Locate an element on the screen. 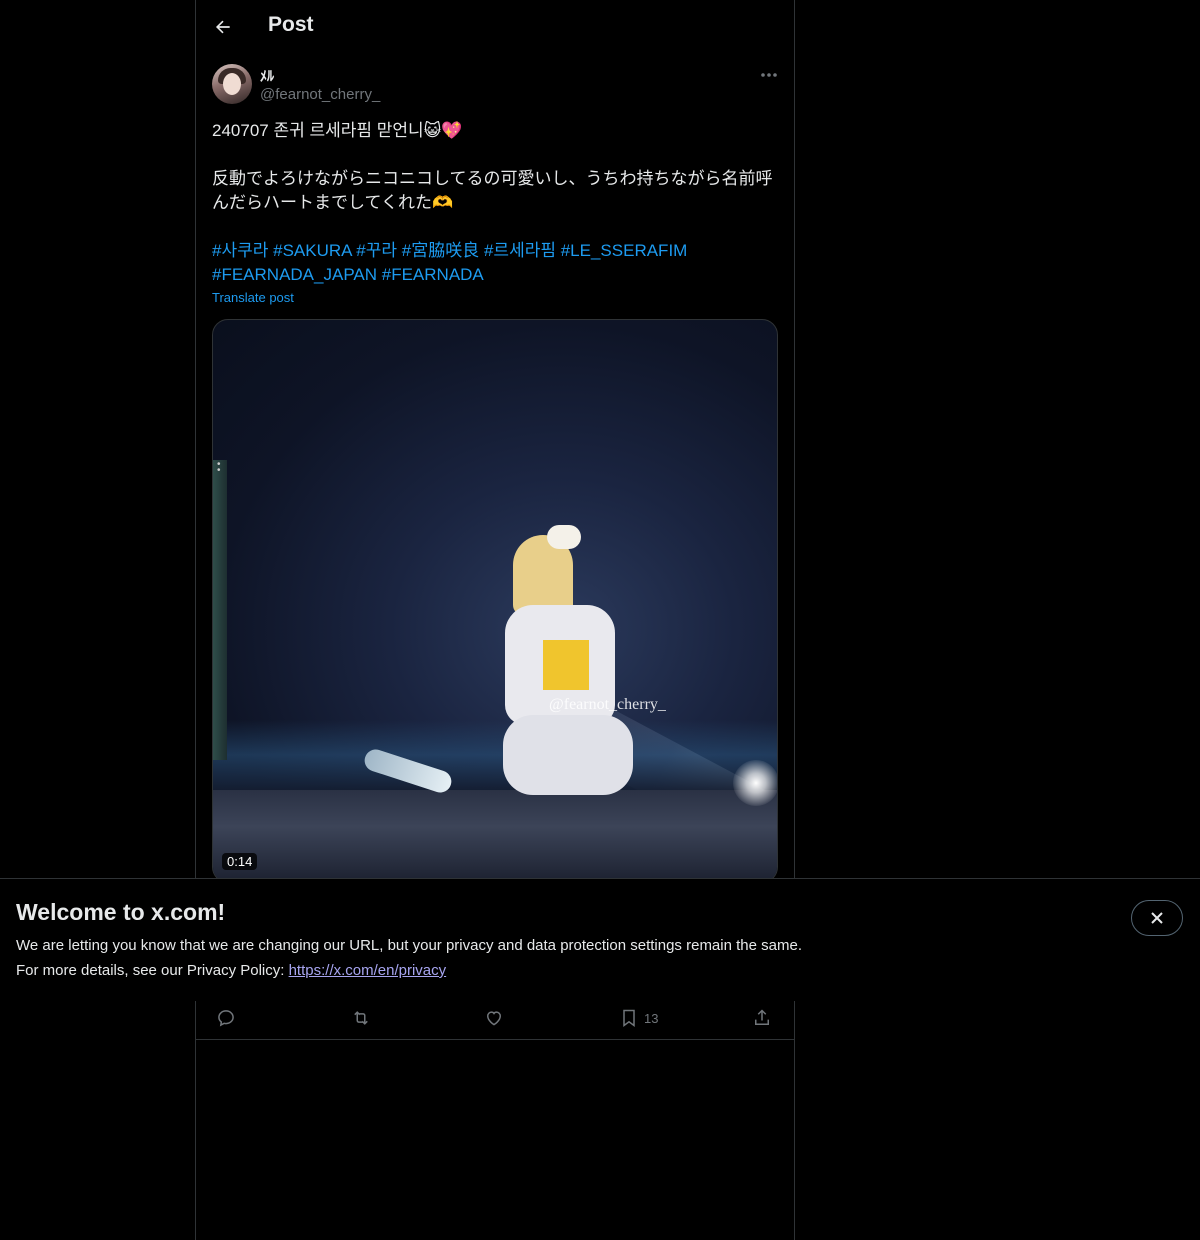  bookmark-count: 13 is located at coordinates (651, 1018).